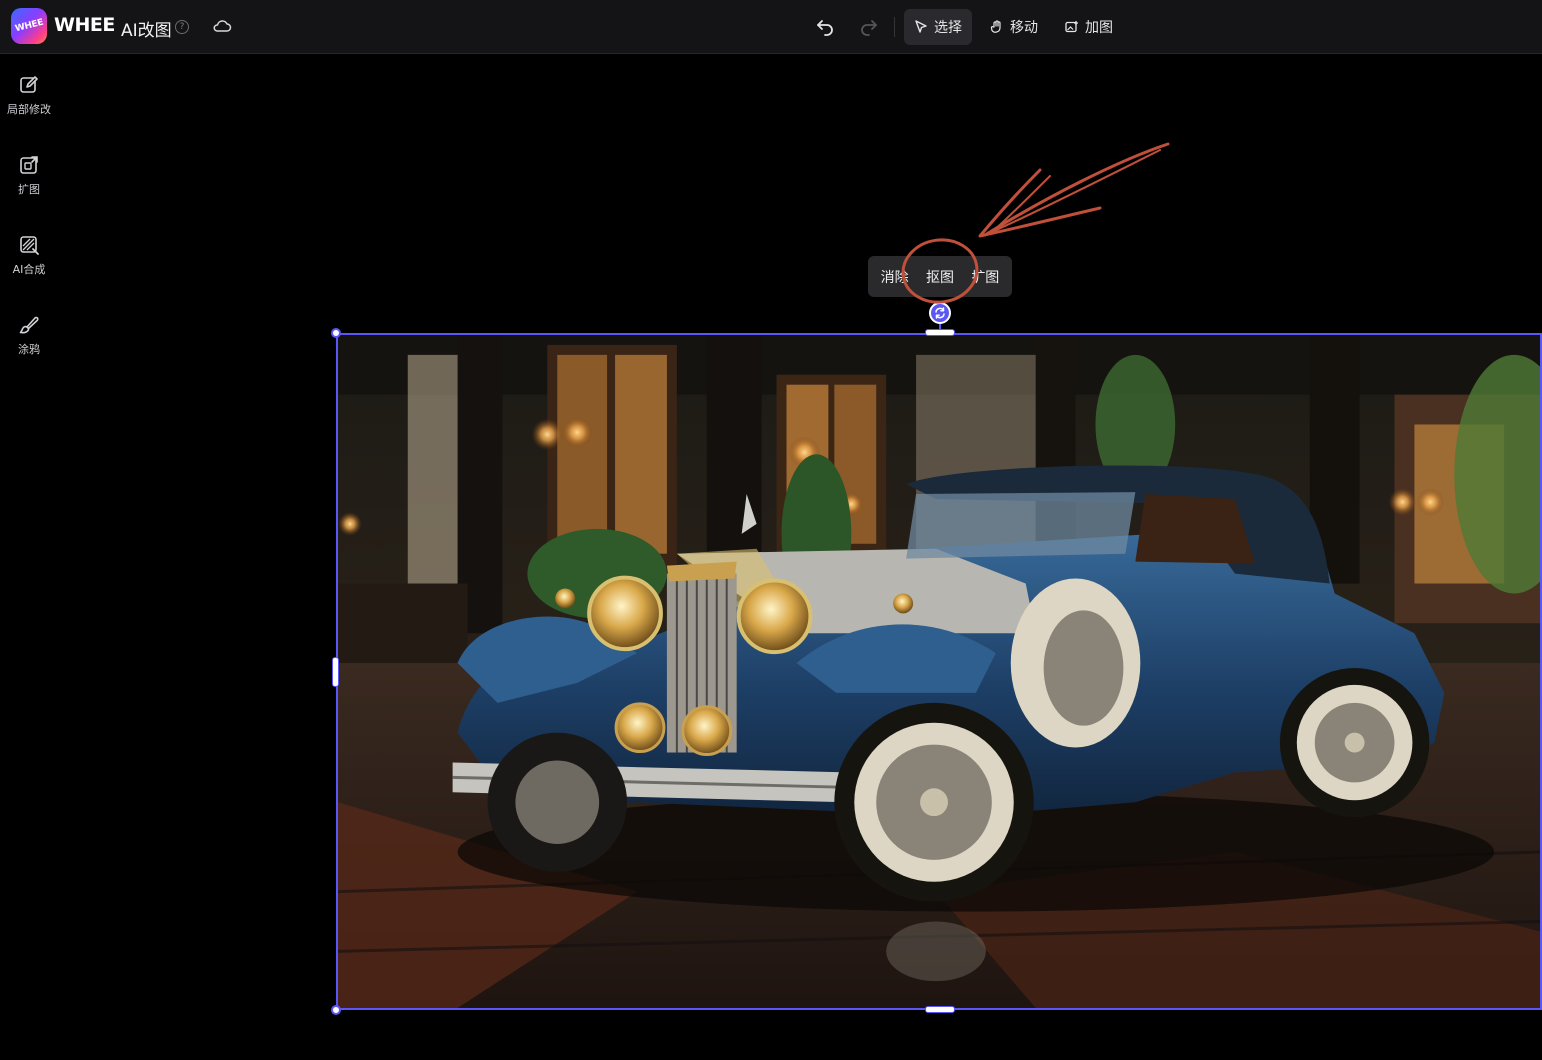  What do you see at coordinates (869, 27) in the screenshot?
I see `redo-icon` at bounding box center [869, 27].